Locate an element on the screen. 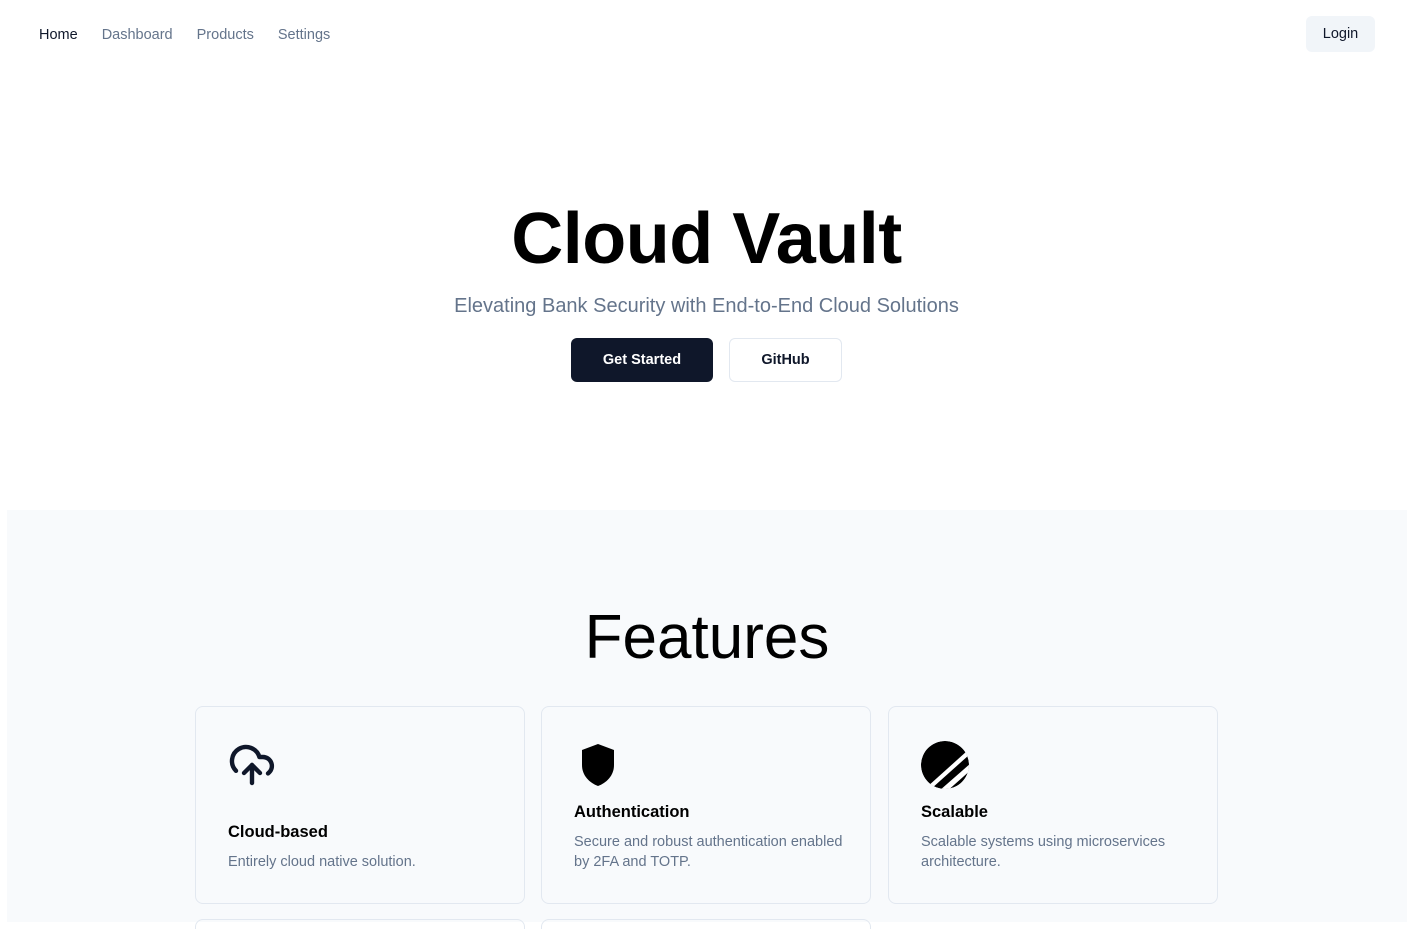 Image resolution: width=1413 pixels, height=929 pixels. feature-card-title: Scalable is located at coordinates (954, 812).